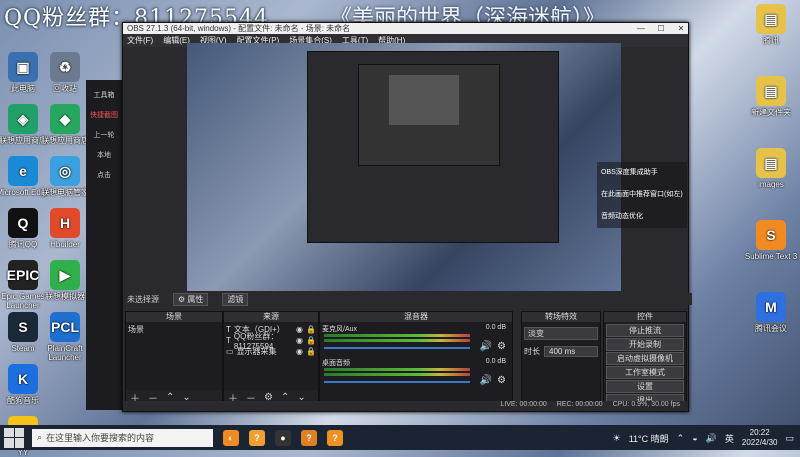 The height and width of the screenshot is (457, 800). I want to click on desktop-icon: M 腾讯会议, so click(771, 312).